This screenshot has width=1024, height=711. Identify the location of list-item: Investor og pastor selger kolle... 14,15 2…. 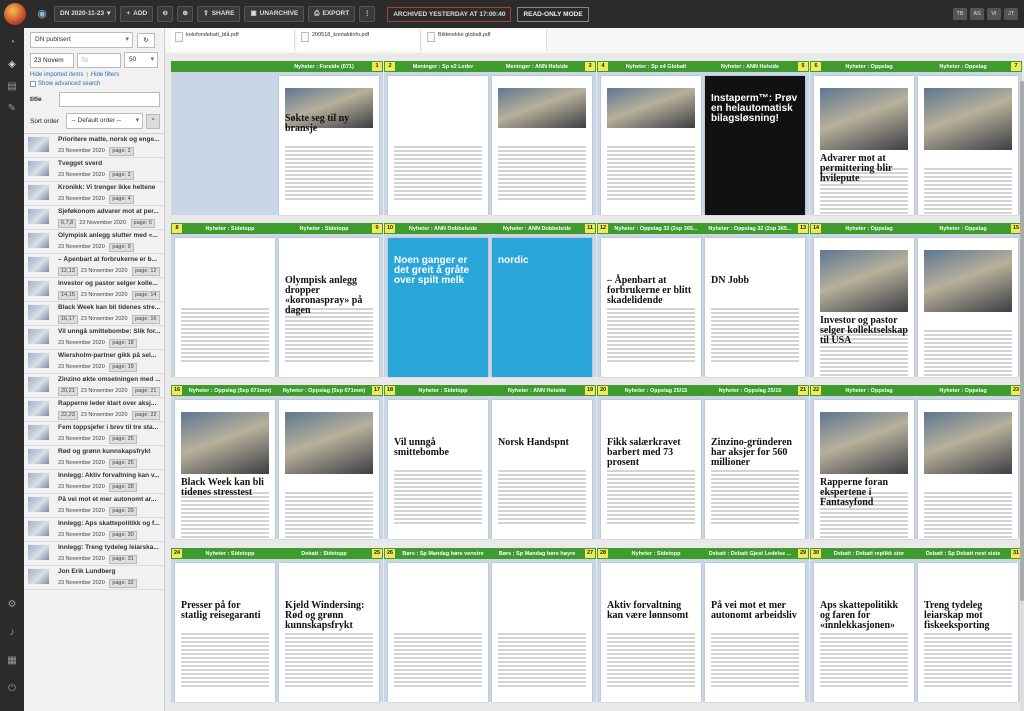
(94, 290).